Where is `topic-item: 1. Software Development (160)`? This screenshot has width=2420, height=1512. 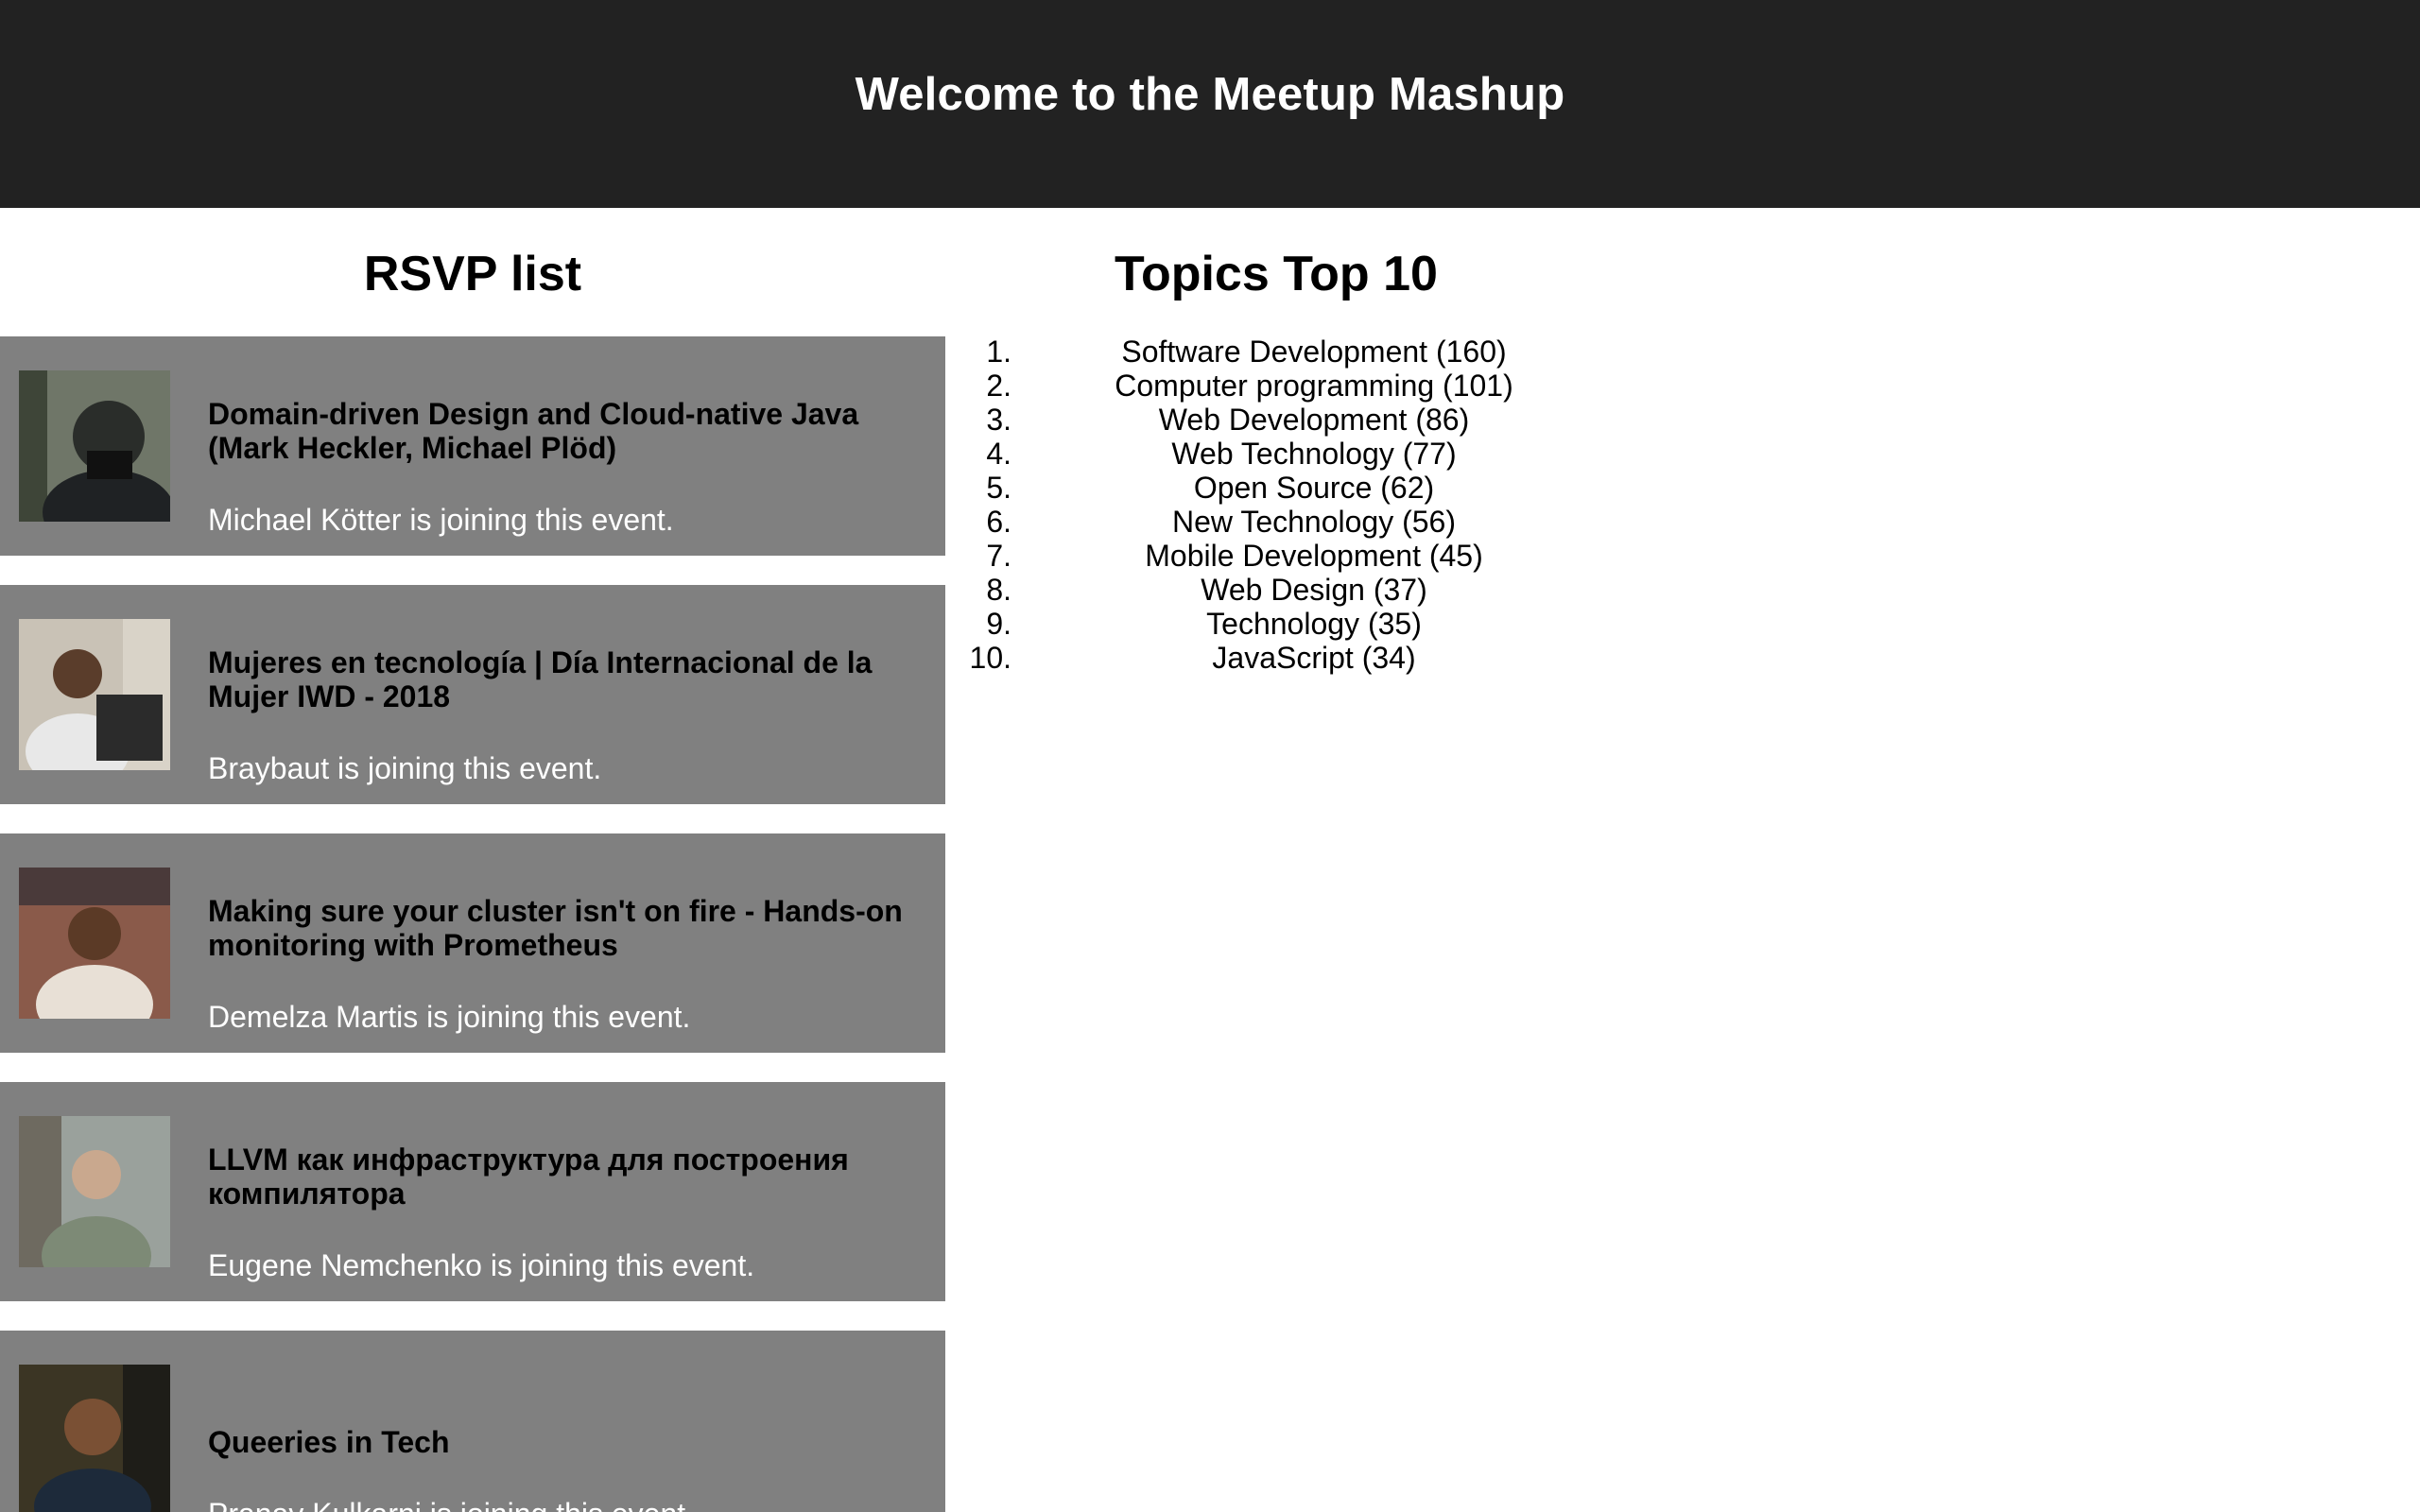 topic-item: 1. Software Development (160) is located at coordinates (1276, 352).